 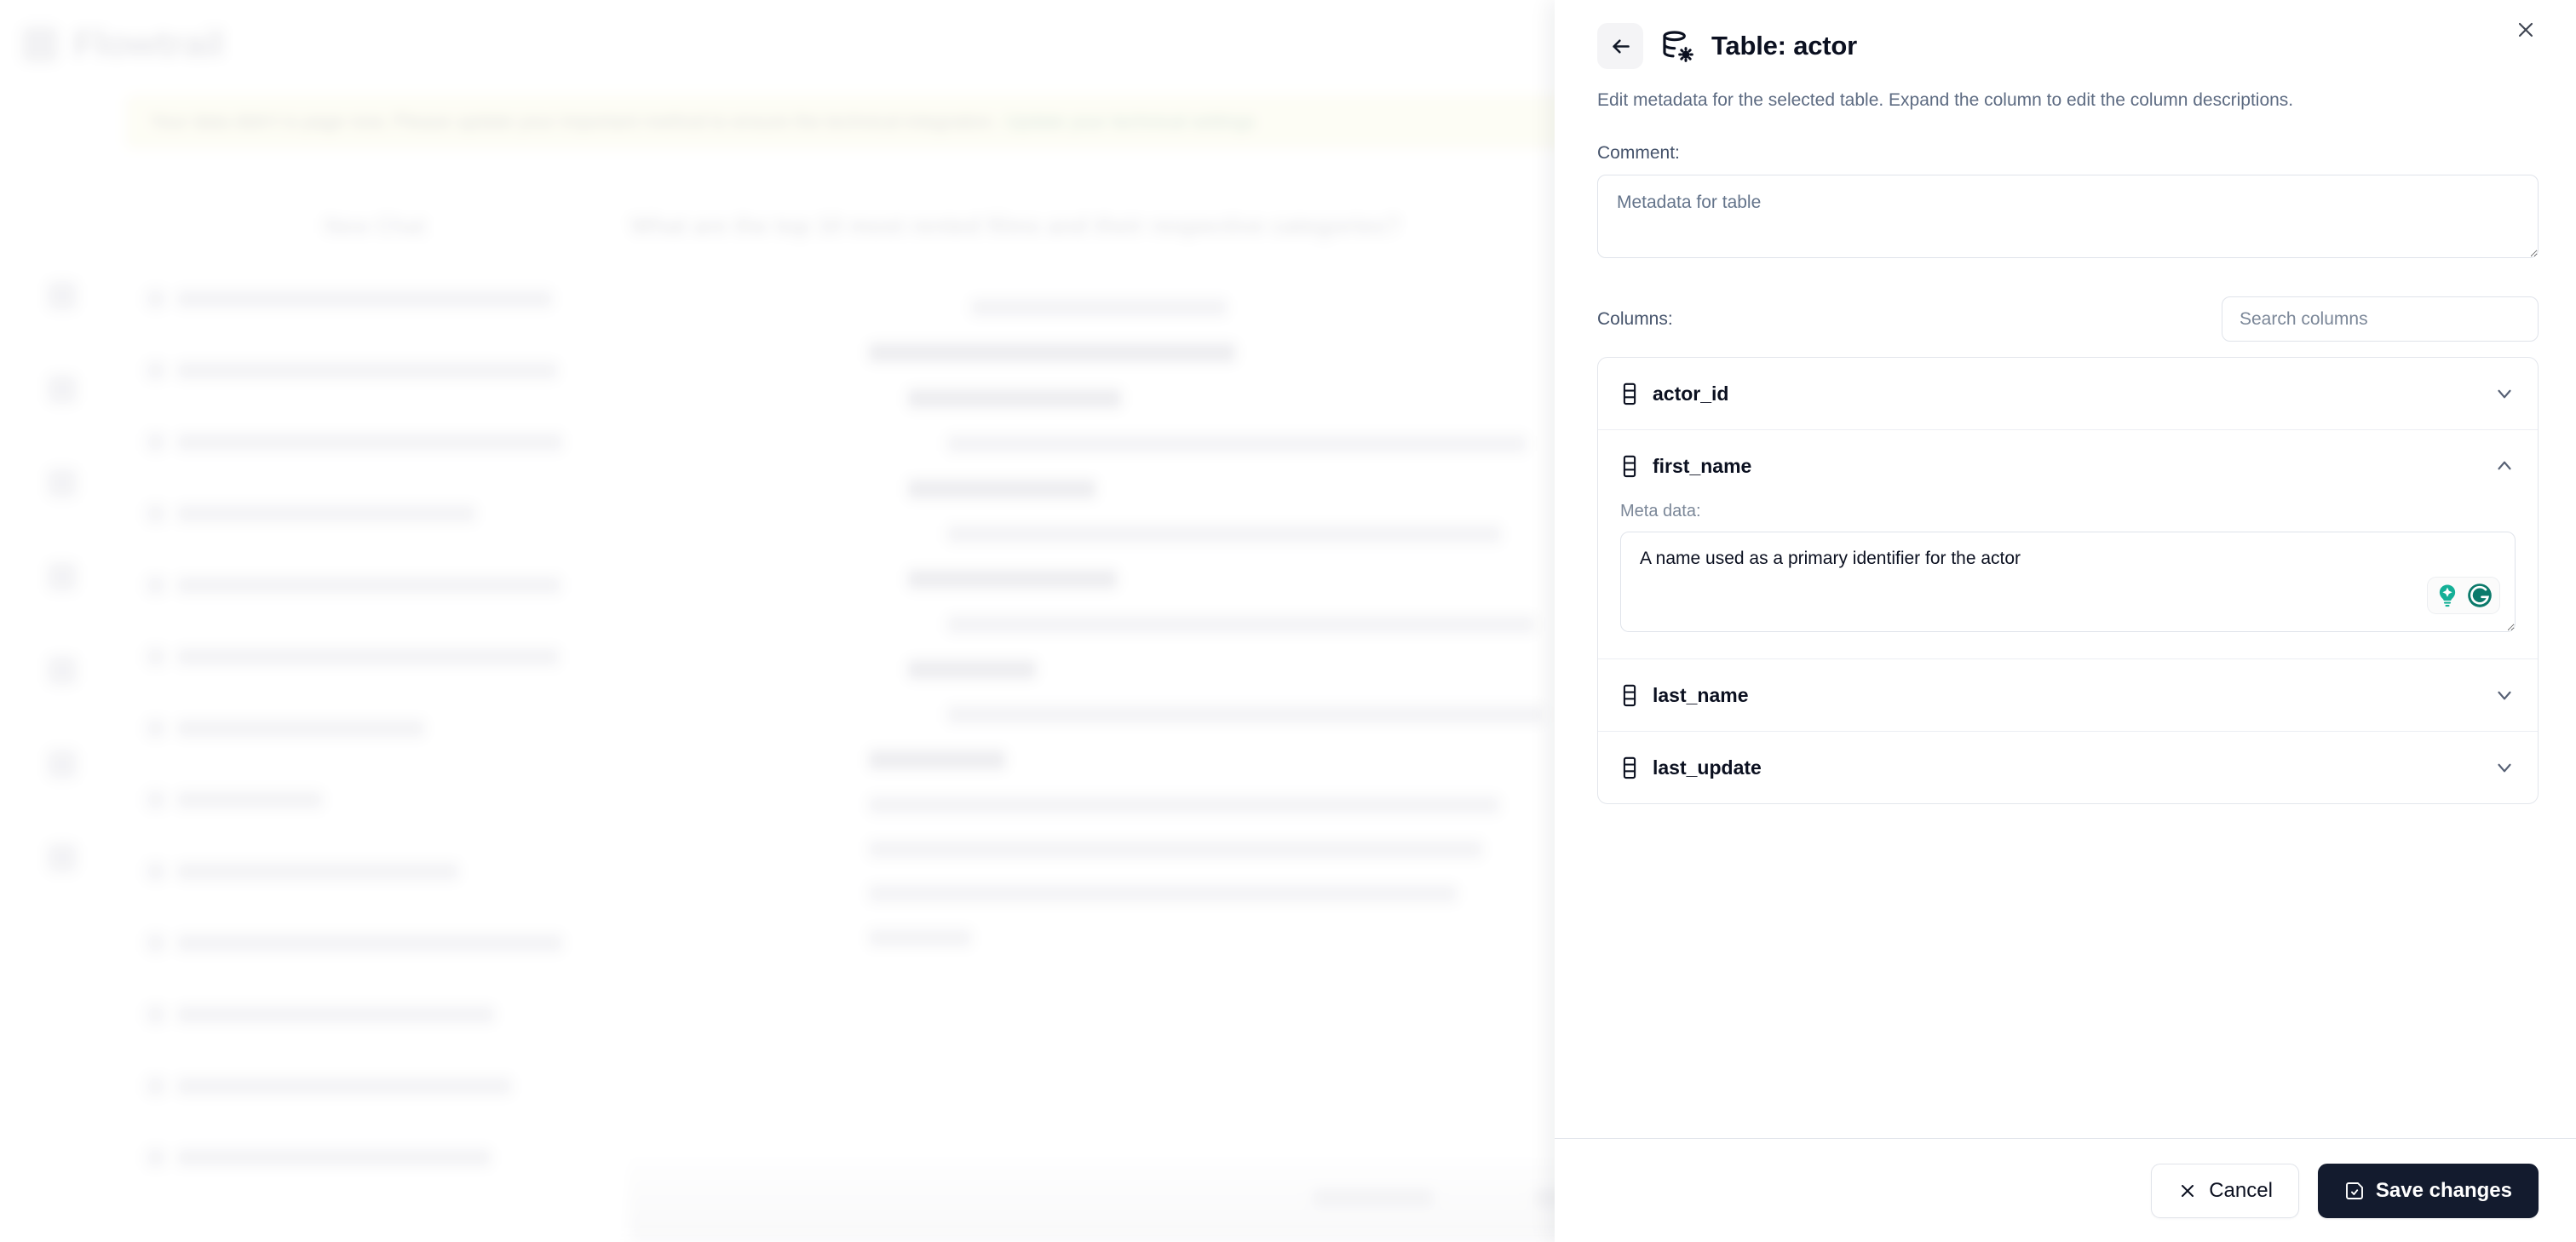 I want to click on columns-toolbar: Columns:, so click(x=2068, y=319).